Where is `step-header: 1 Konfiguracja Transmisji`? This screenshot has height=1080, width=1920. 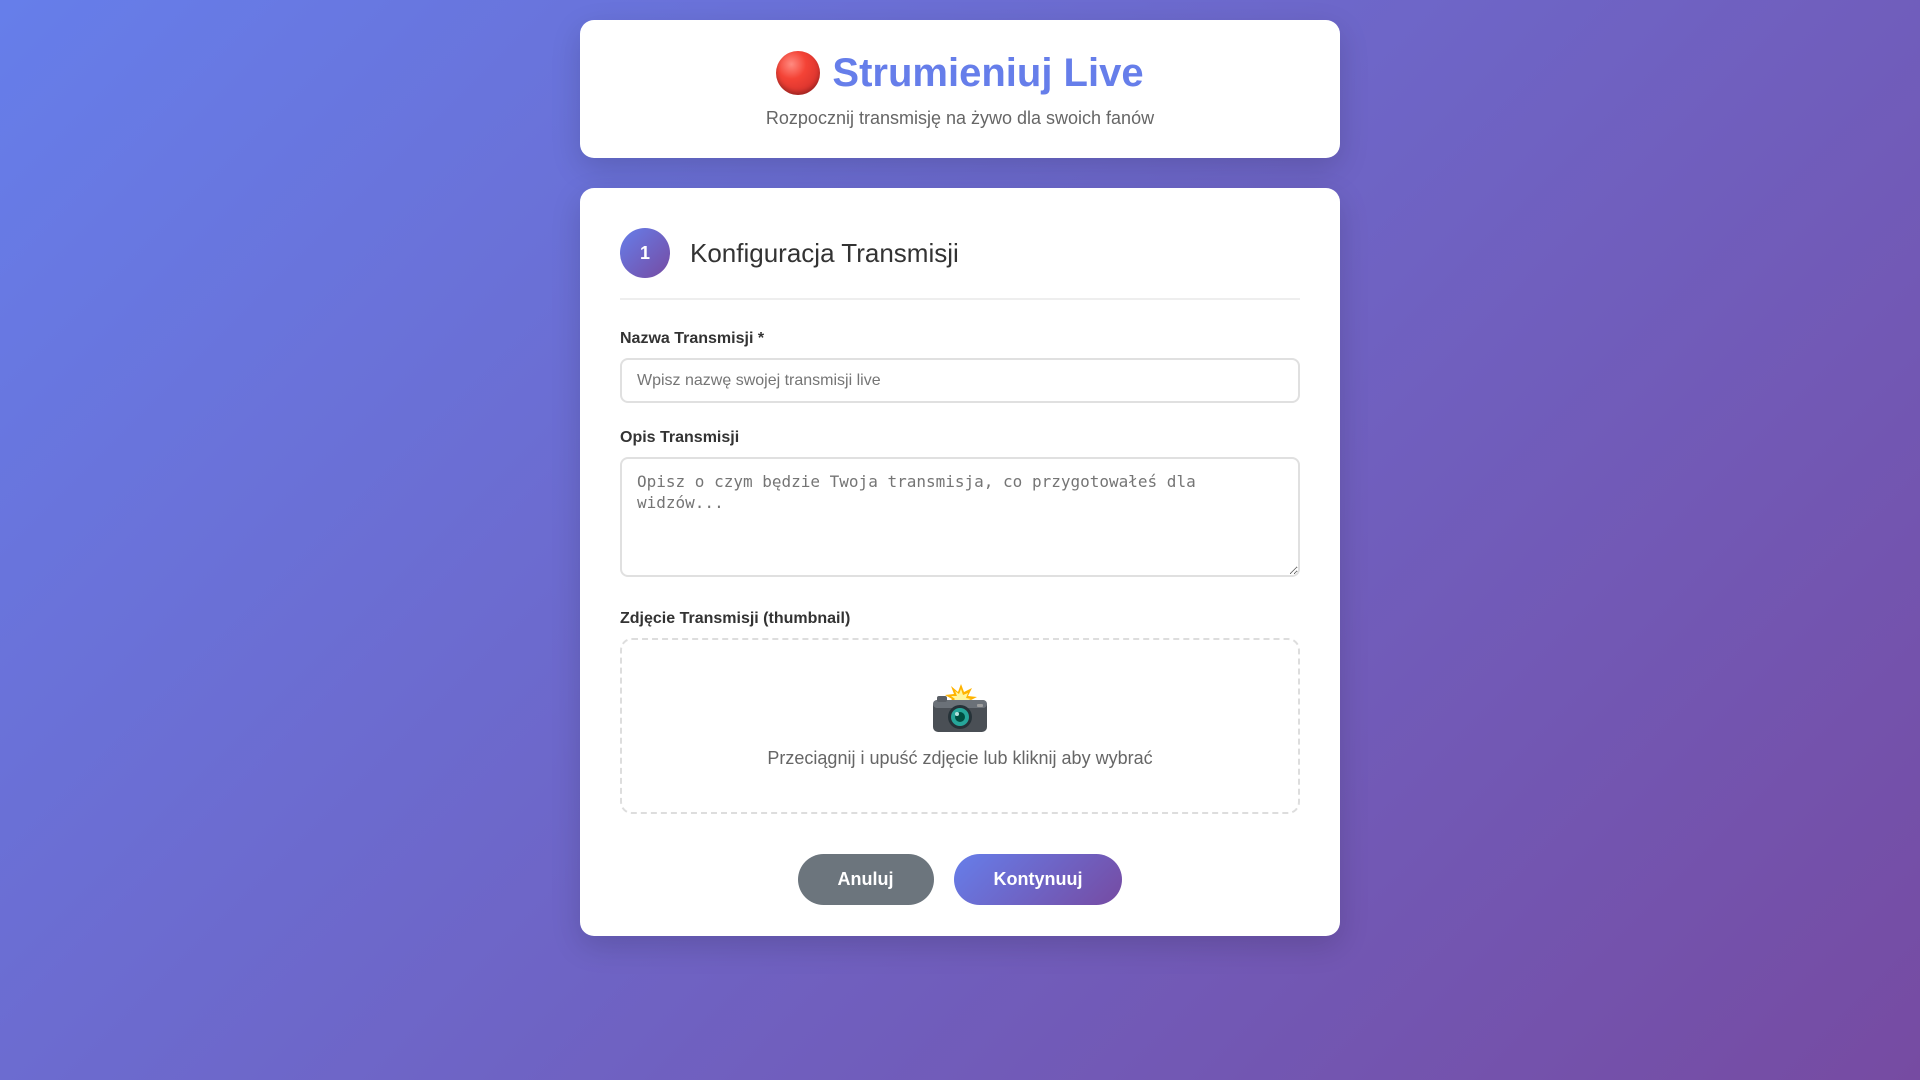 step-header: 1 Konfiguracja Transmisji is located at coordinates (960, 264).